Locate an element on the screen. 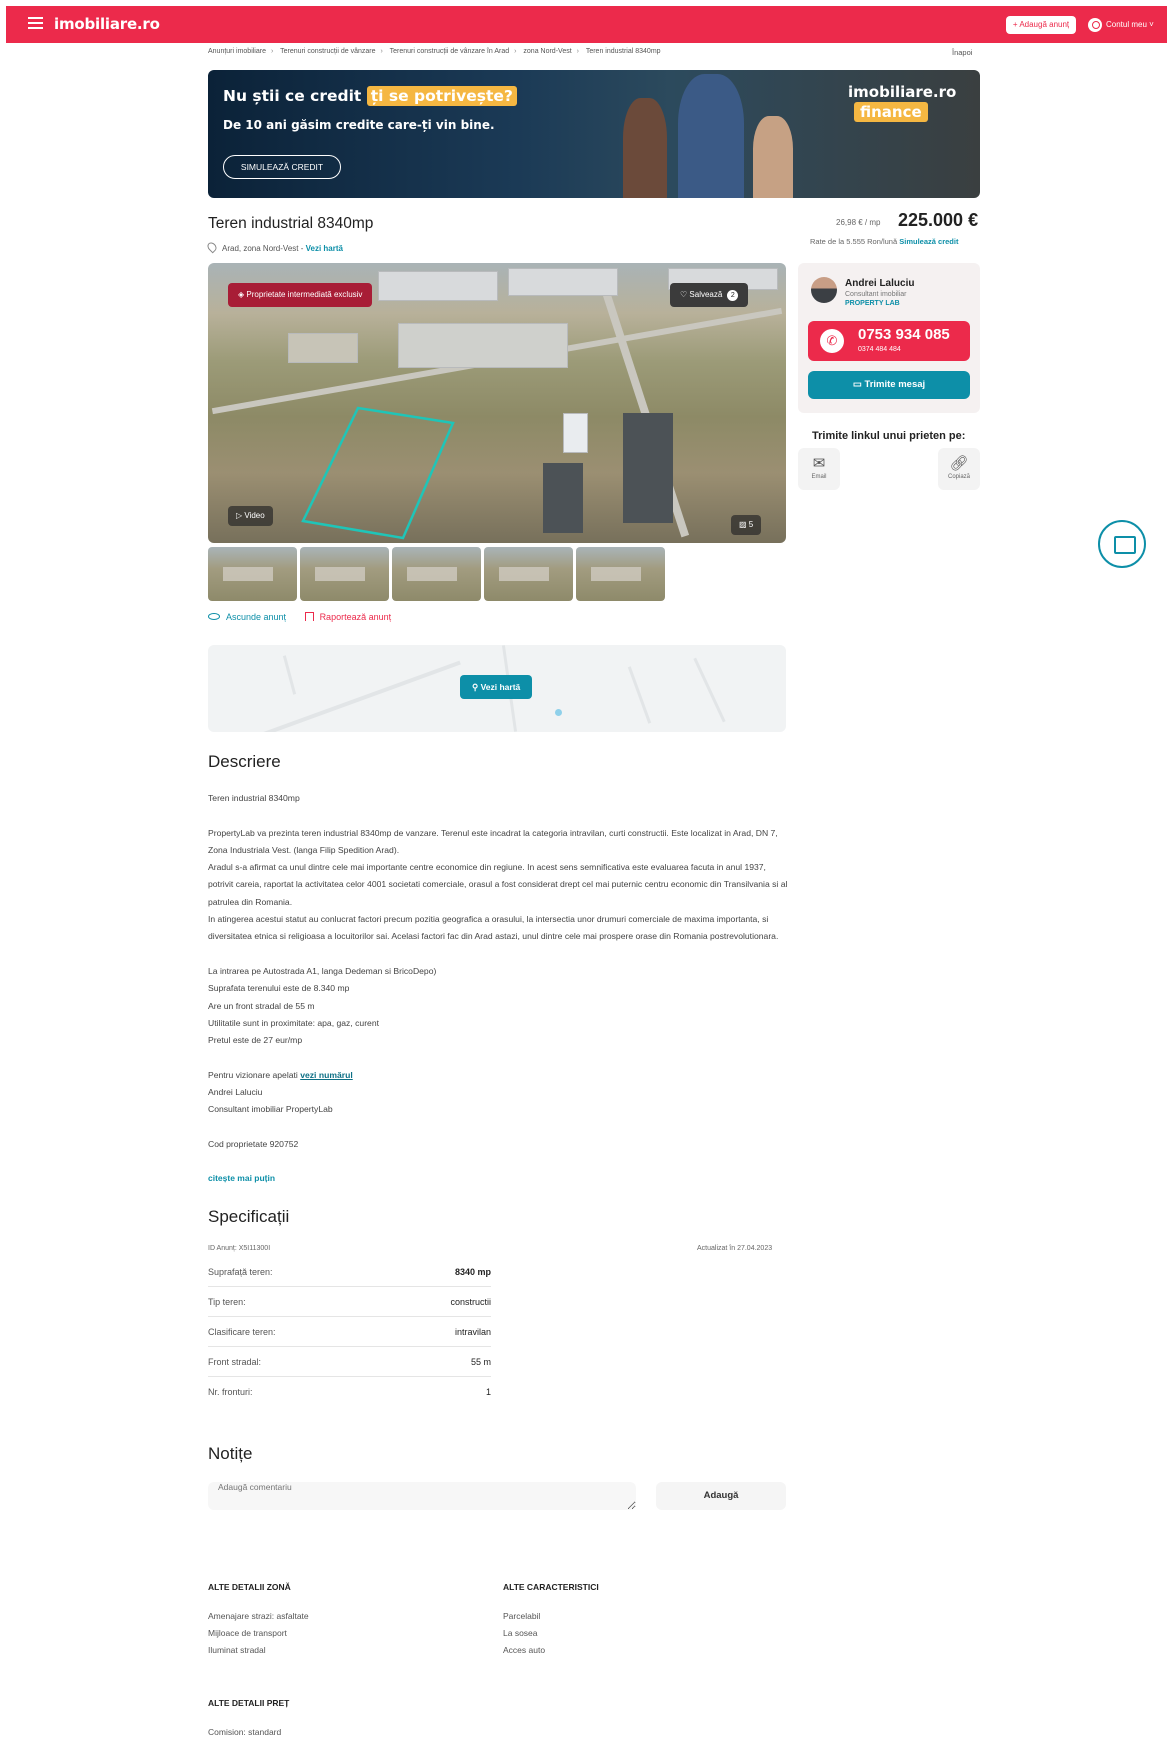  copy-link-button: 🔗︎ Copiază is located at coordinates (959, 469).